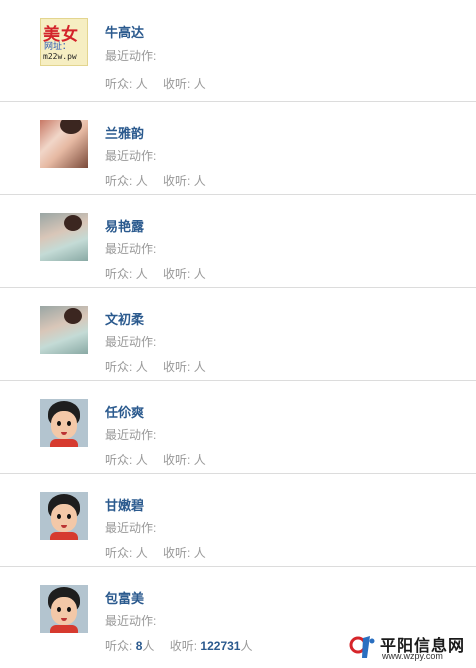  I want to click on user-name-link: 易艳露, so click(124, 225).